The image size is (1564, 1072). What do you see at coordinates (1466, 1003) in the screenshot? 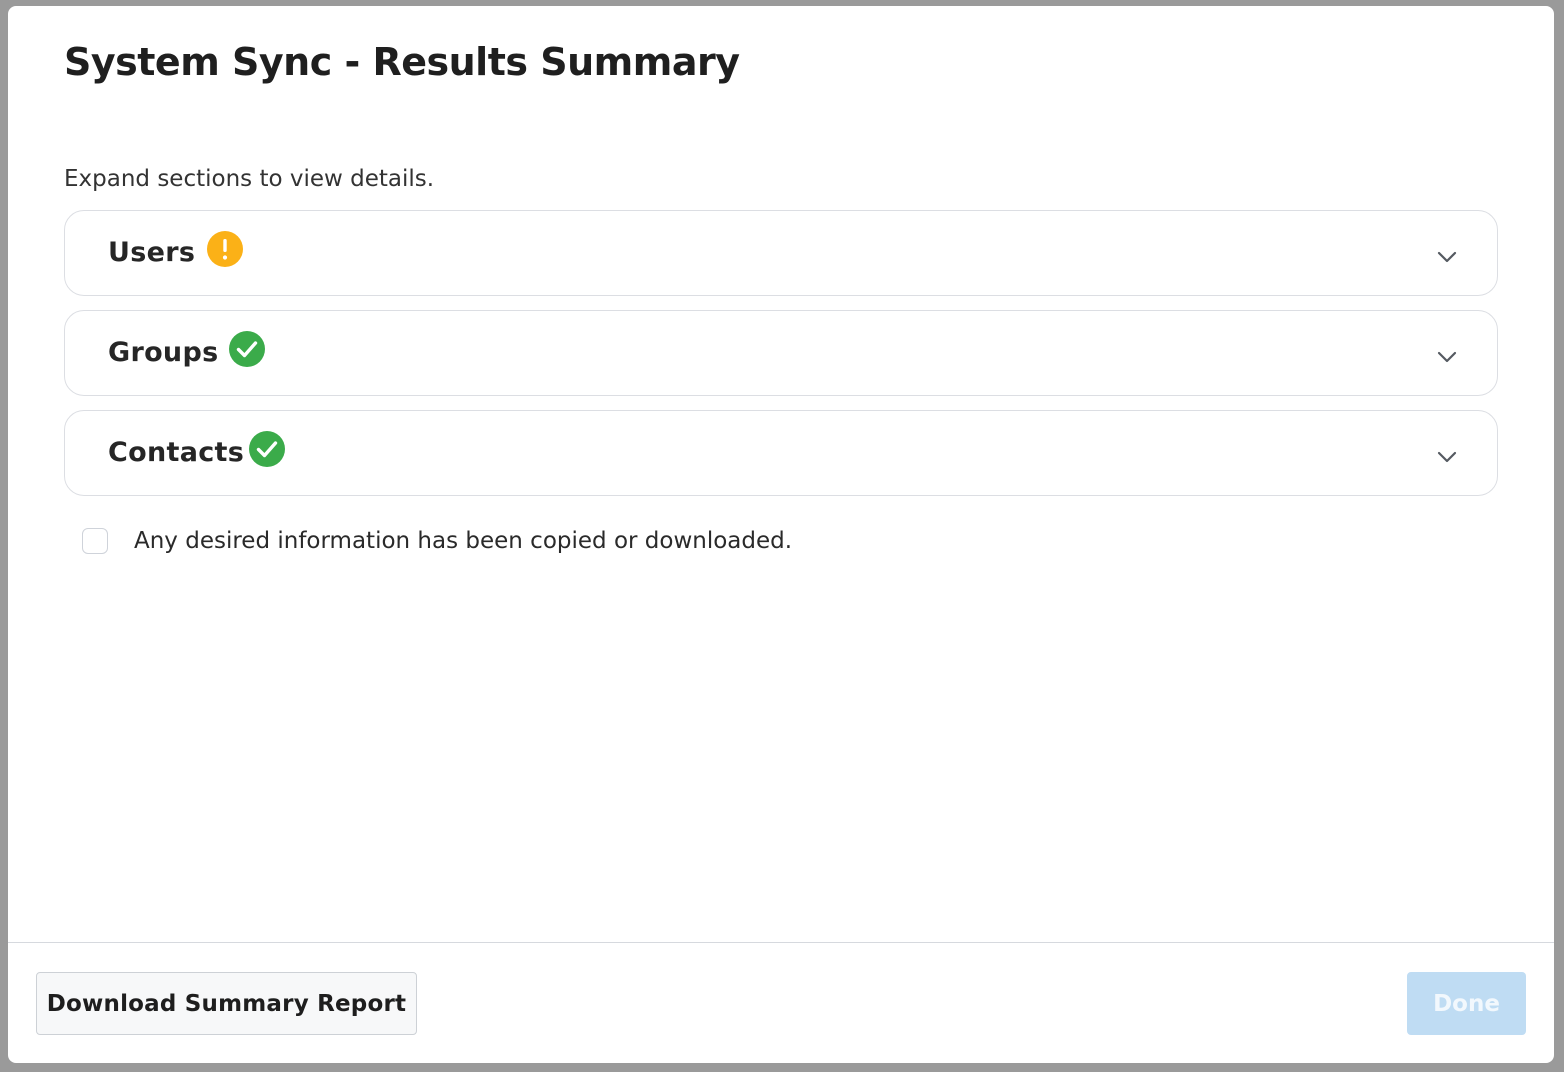
I see `done-button: Done` at bounding box center [1466, 1003].